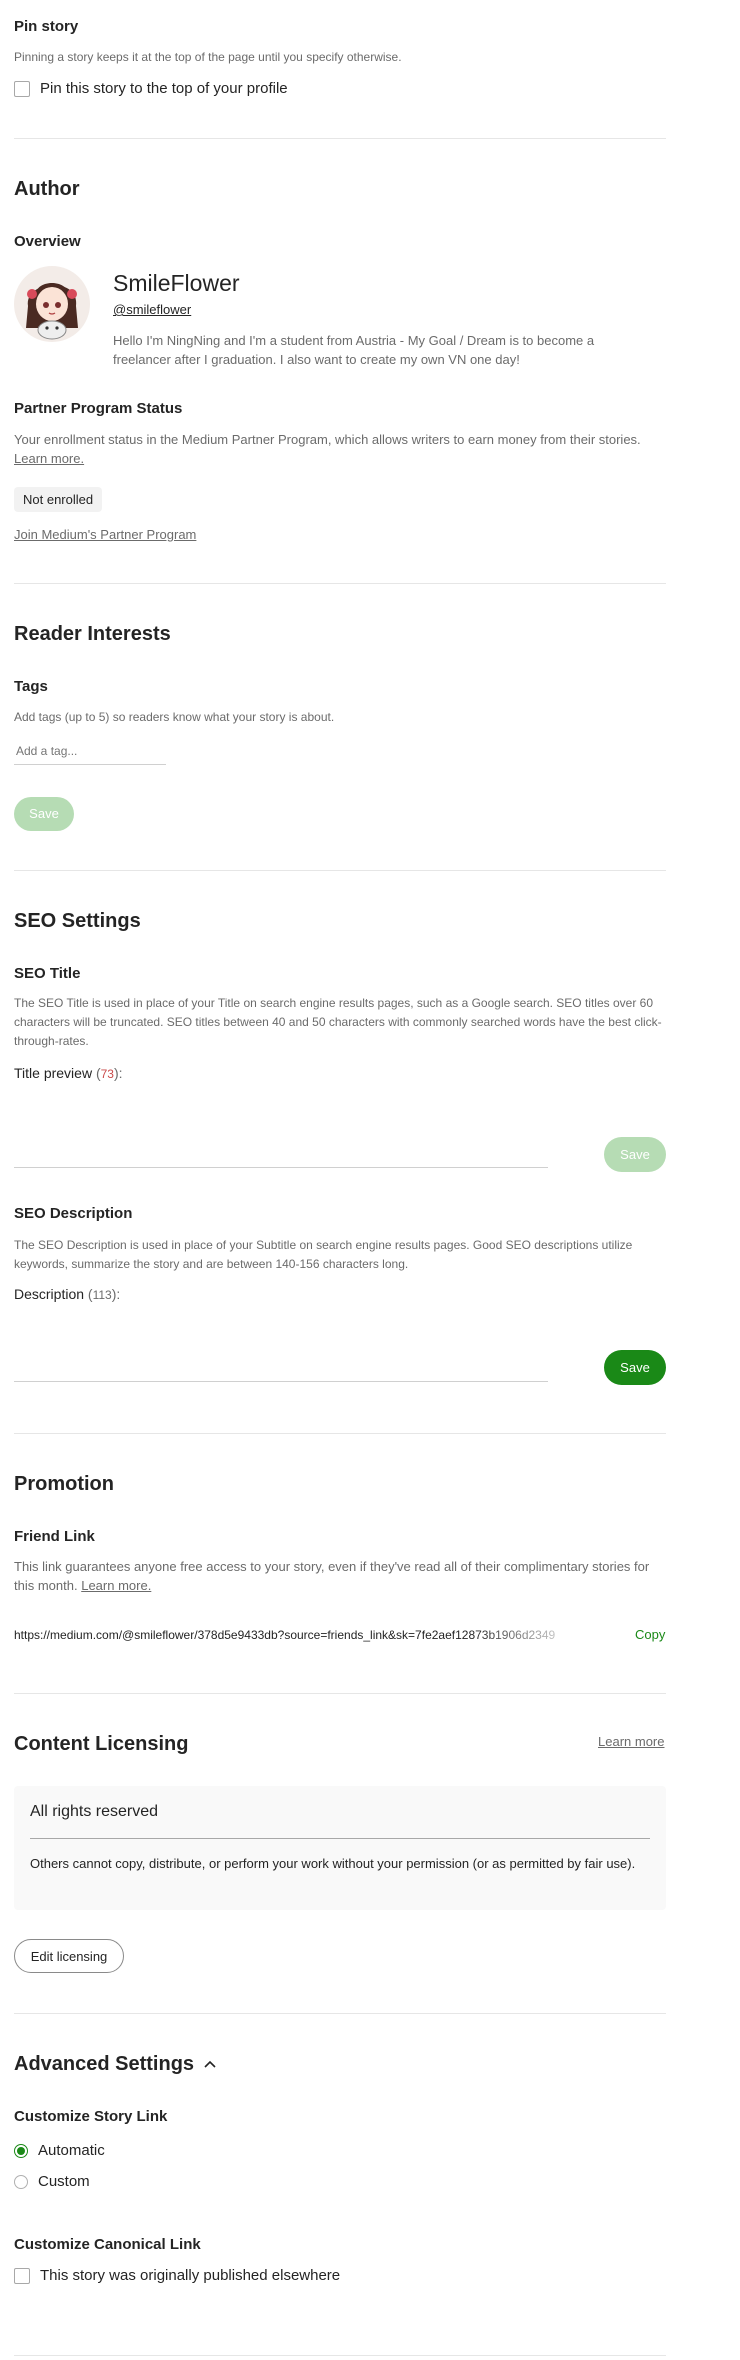  Describe the element at coordinates (102, 1295) in the screenshot. I see `description-count: 113` at that location.